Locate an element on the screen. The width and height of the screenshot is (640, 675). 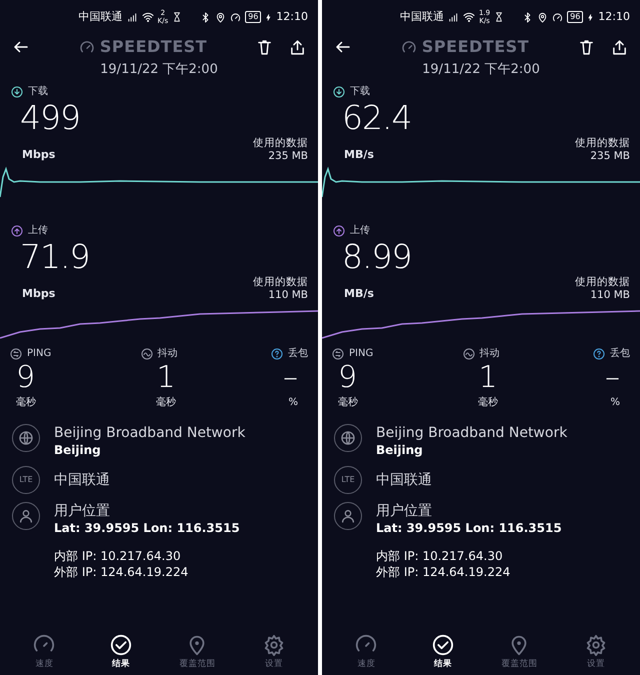
metric-label: 下载 is located at coordinates (38, 91).